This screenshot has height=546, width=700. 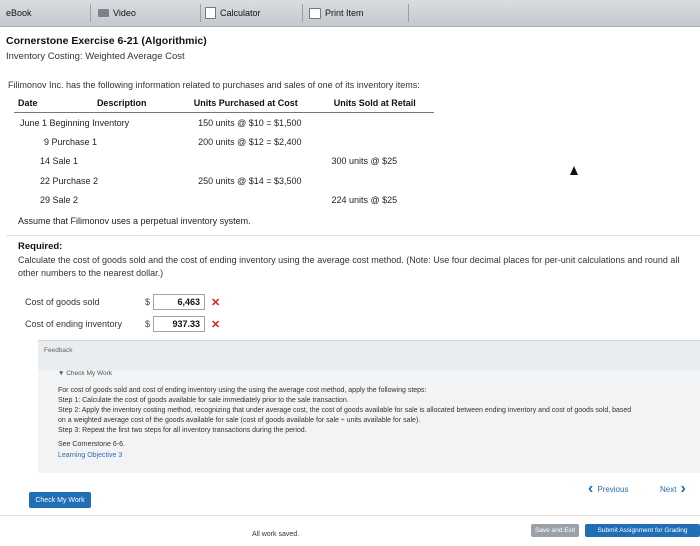 I want to click on cell-purchased: 150 units @ $10 = $1,500, so click(x=250, y=122).